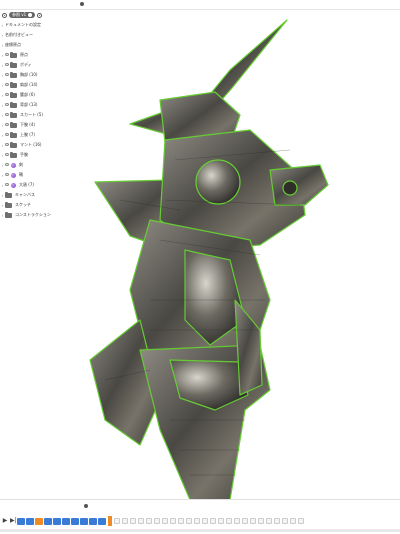  What do you see at coordinates (86, 506) in the screenshot?
I see `bottom-handle-icon` at bounding box center [86, 506].